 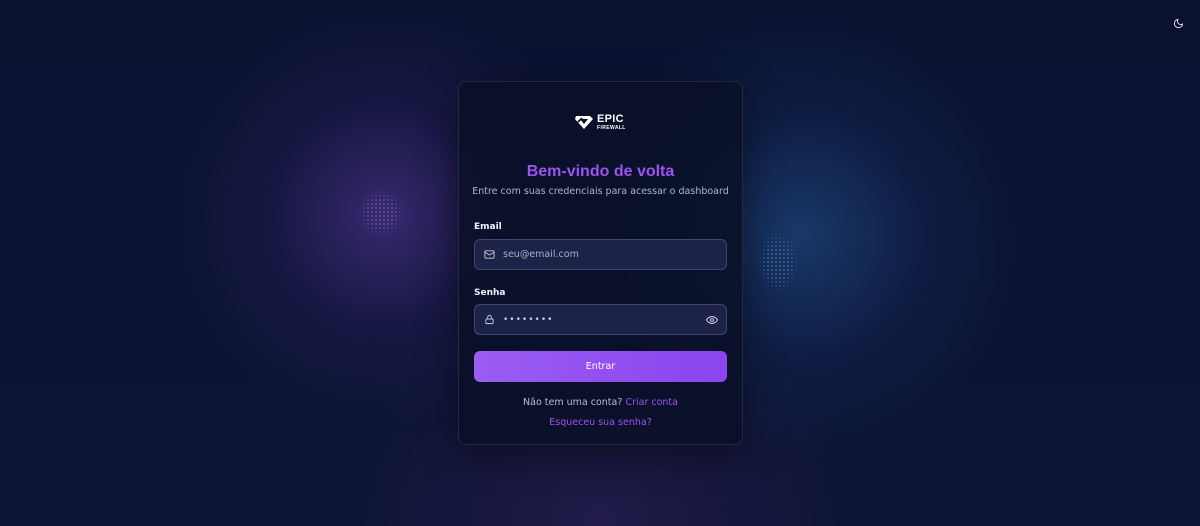 I want to click on theme-toggle-button, so click(x=1178, y=23).